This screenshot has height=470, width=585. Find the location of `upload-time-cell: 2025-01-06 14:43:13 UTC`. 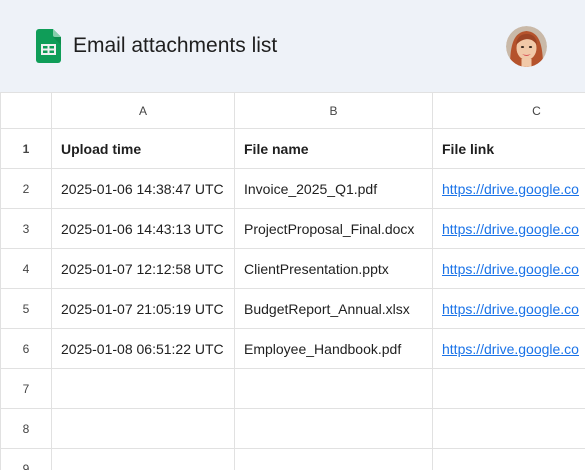

upload-time-cell: 2025-01-06 14:43:13 UTC is located at coordinates (143, 228).